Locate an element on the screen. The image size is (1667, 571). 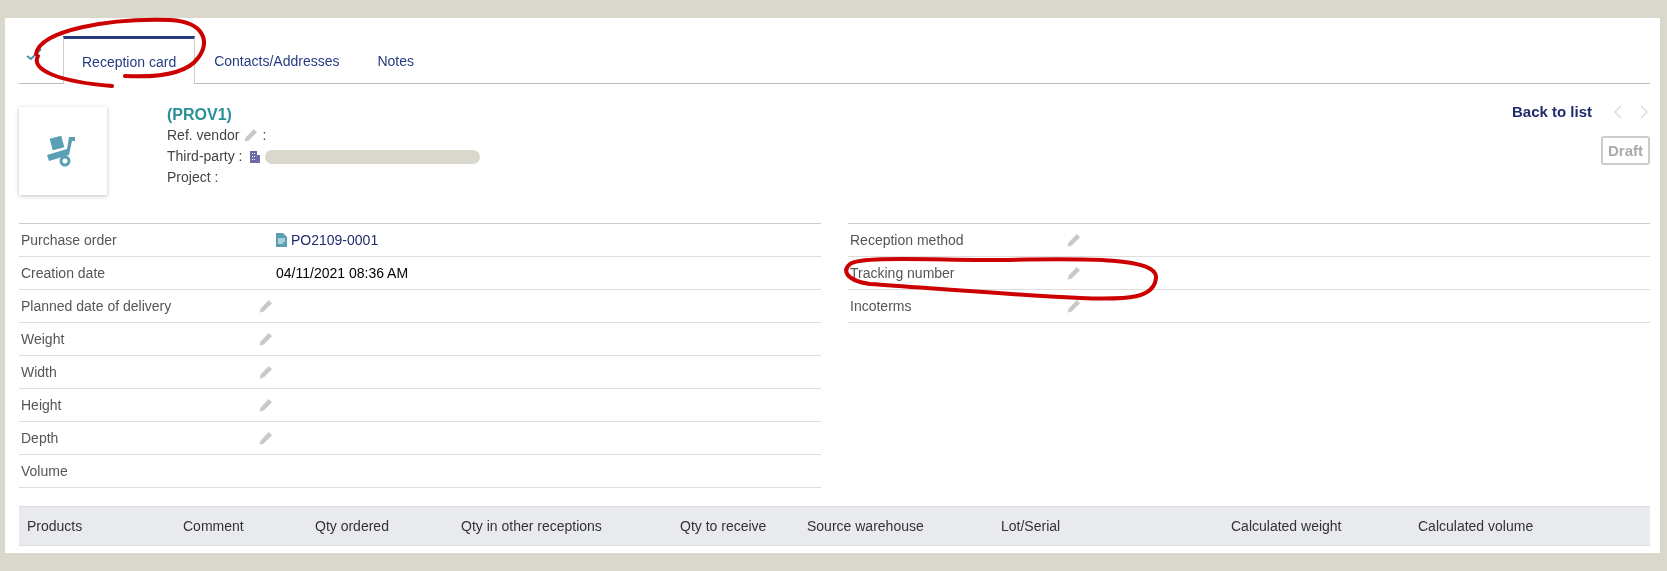
column-header: Comment is located at coordinates (213, 526).